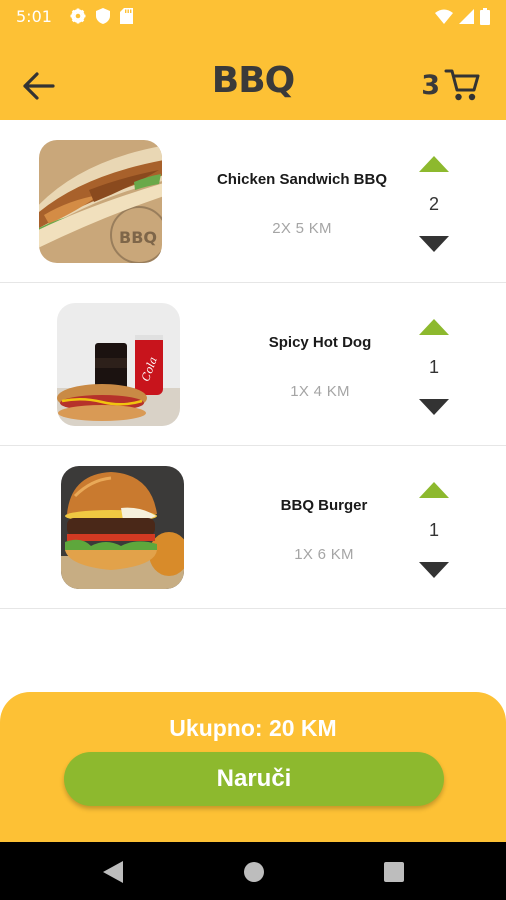  I want to click on system-nav-bar, so click(253, 871).